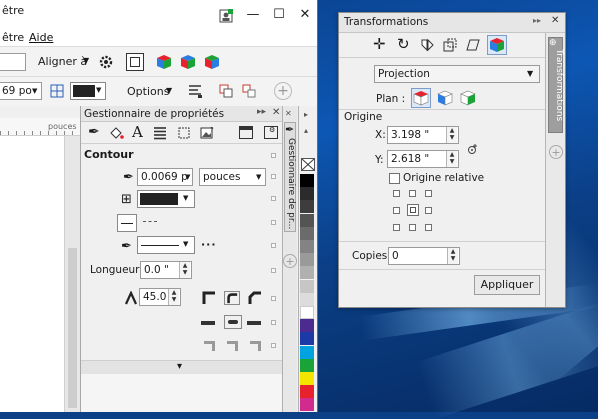  What do you see at coordinates (428, 227) in the screenshot?
I see `anchor-bottom-right` at bounding box center [428, 227].